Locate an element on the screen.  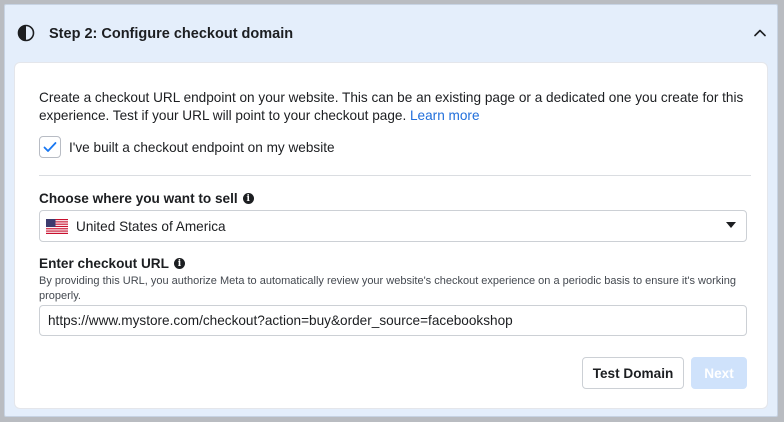
step-title: Step 2: Configure checkout domain is located at coordinates (171, 34).